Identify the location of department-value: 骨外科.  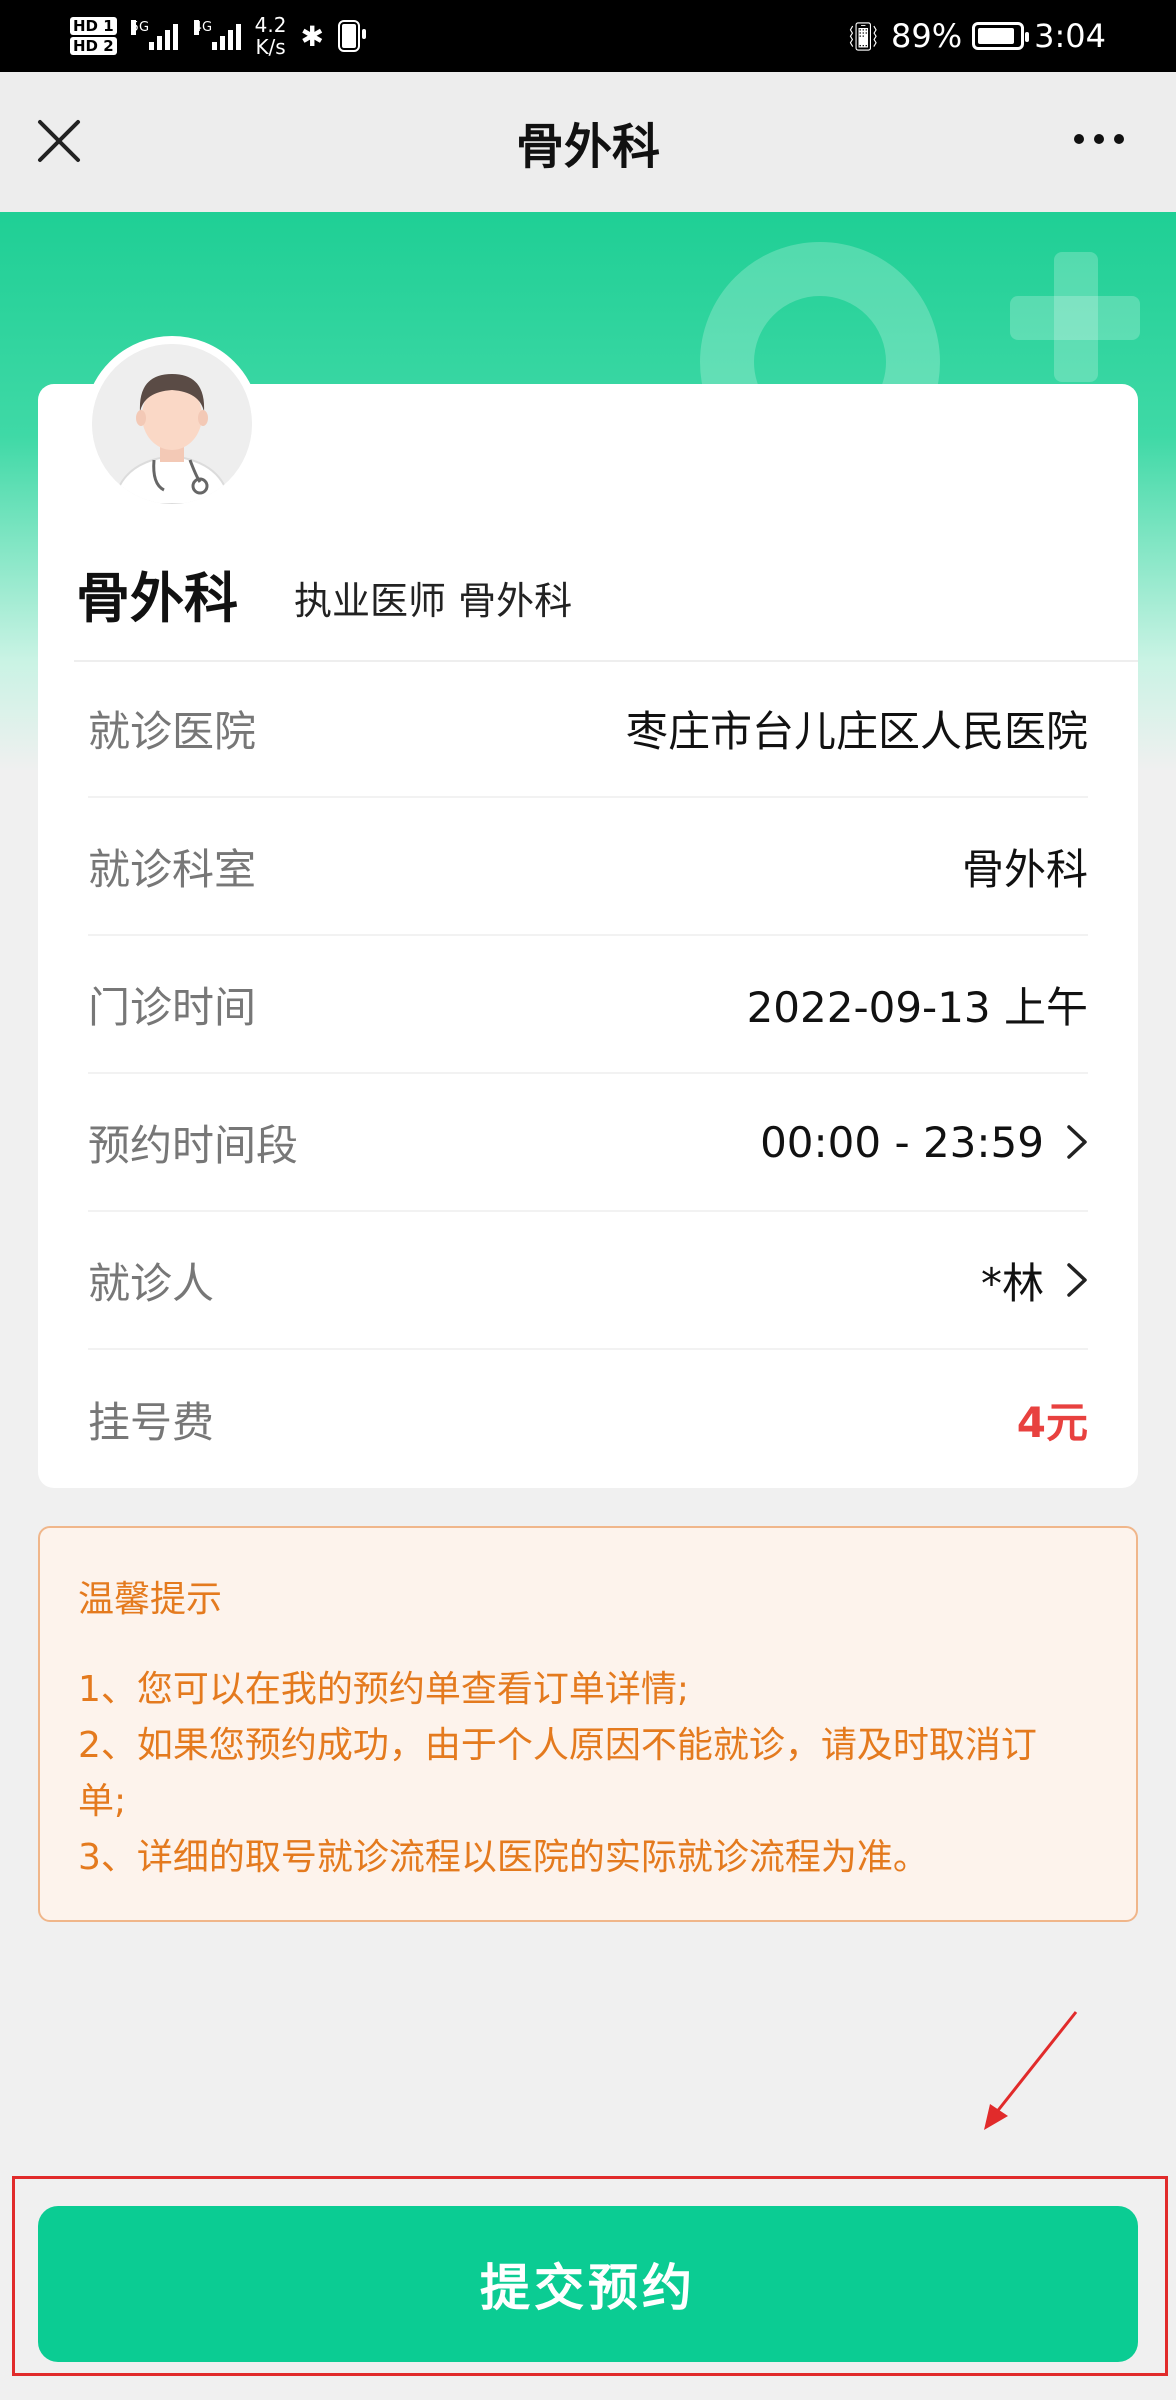
(1025, 866).